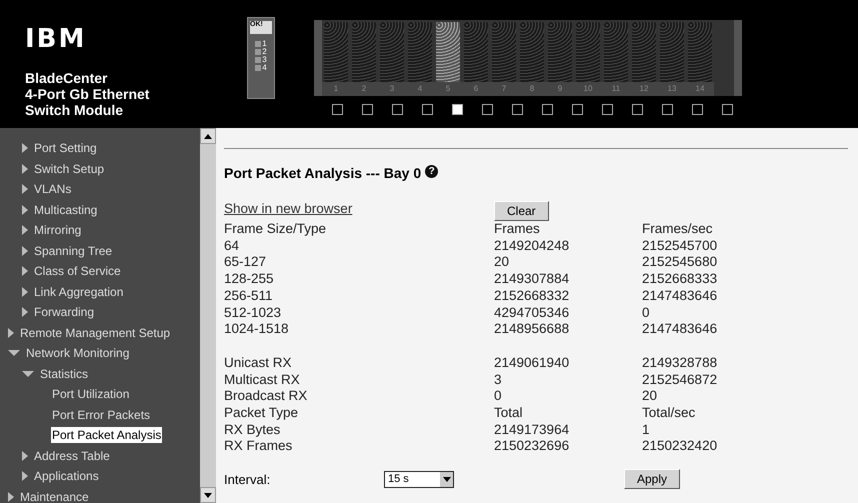 Image resolution: width=858 pixels, height=503 pixels. Describe the element at coordinates (66, 476) in the screenshot. I see `nav-item: Applications` at that location.